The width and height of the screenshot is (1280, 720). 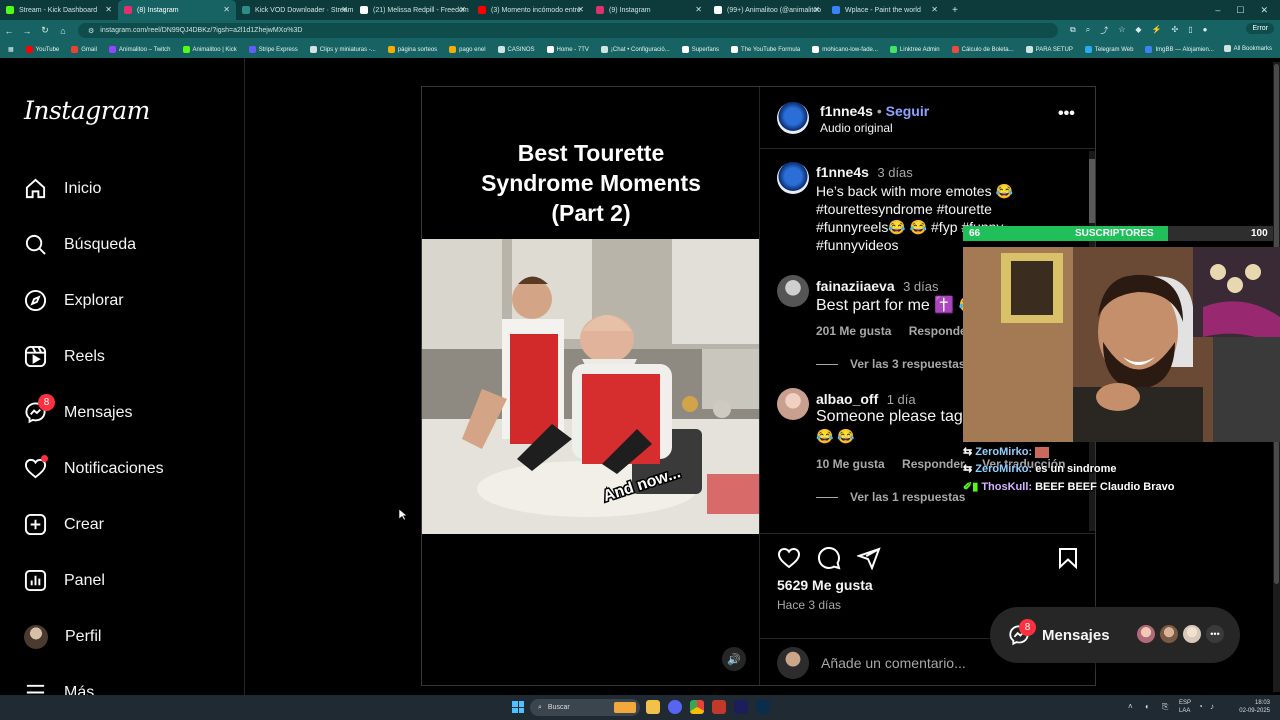 What do you see at coordinates (518, 707) in the screenshot?
I see `windows-start-icon` at bounding box center [518, 707].